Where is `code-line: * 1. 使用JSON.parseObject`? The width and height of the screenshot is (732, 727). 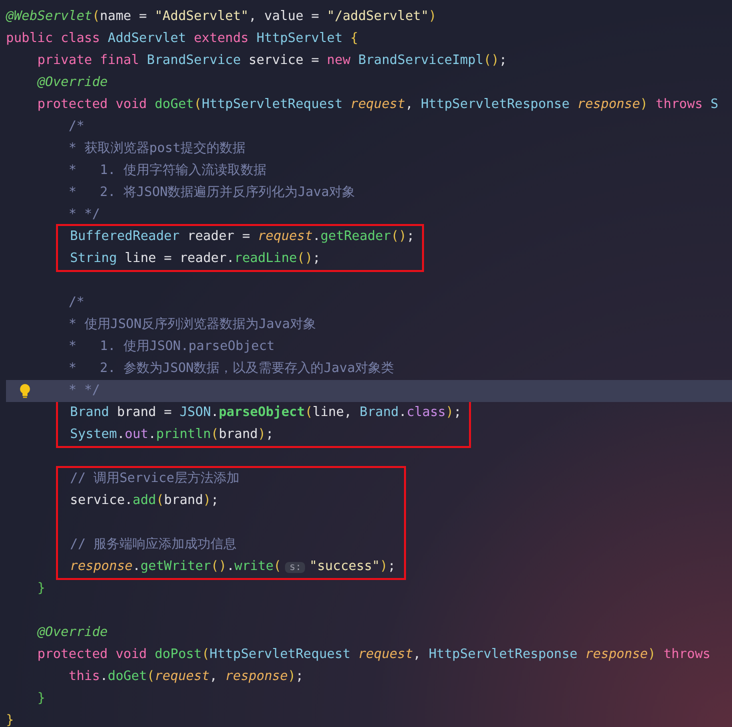 code-line: * 1. 使用JSON.parseObject is located at coordinates (171, 347).